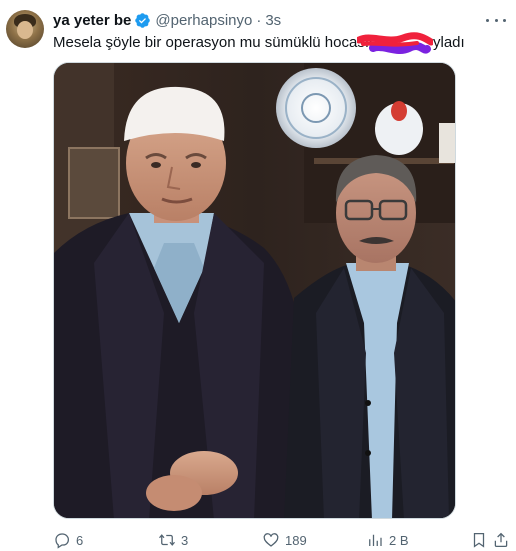  Describe the element at coordinates (143, 20) in the screenshot. I see `verified-badge-icon` at that location.